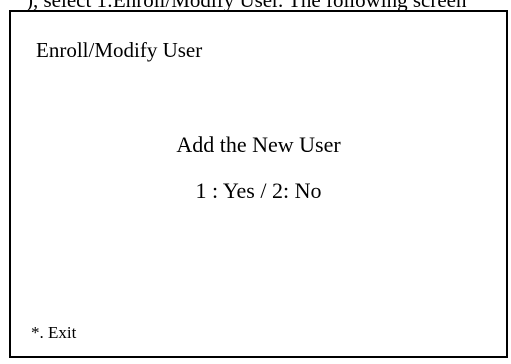  Describe the element at coordinates (258, 190) in the screenshot. I see `prompt-options: 1 : Yes / 2: No` at that location.